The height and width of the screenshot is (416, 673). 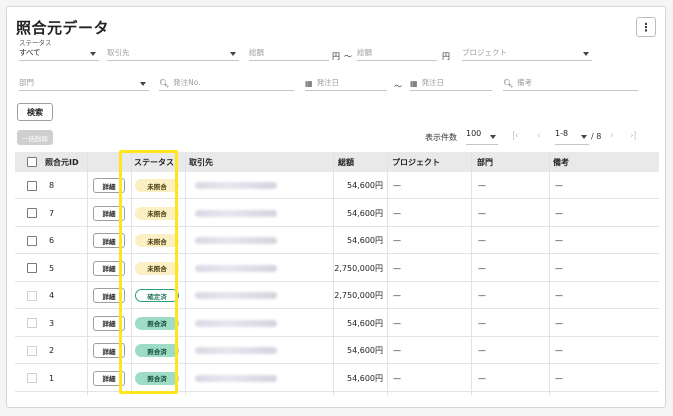 I want to click on range-tilde: 〜, so click(x=348, y=56).